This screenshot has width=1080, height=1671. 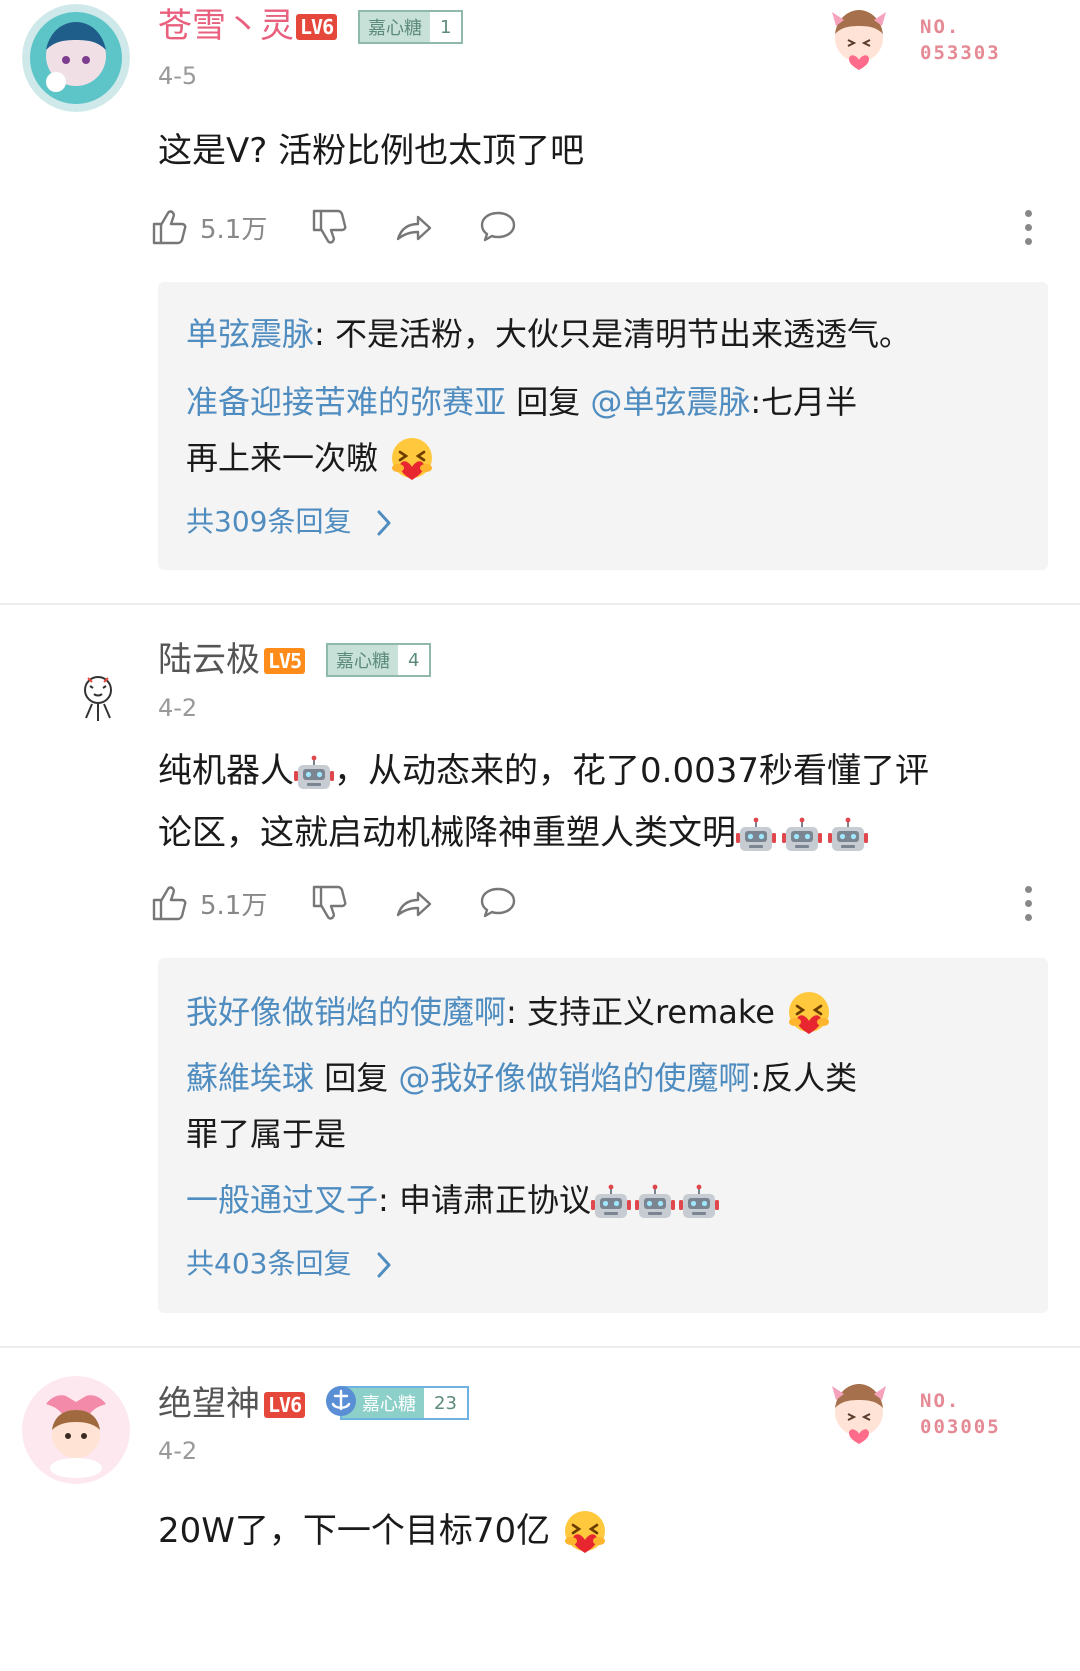 I want to click on fan-no-value: 003005, so click(x=960, y=1427).